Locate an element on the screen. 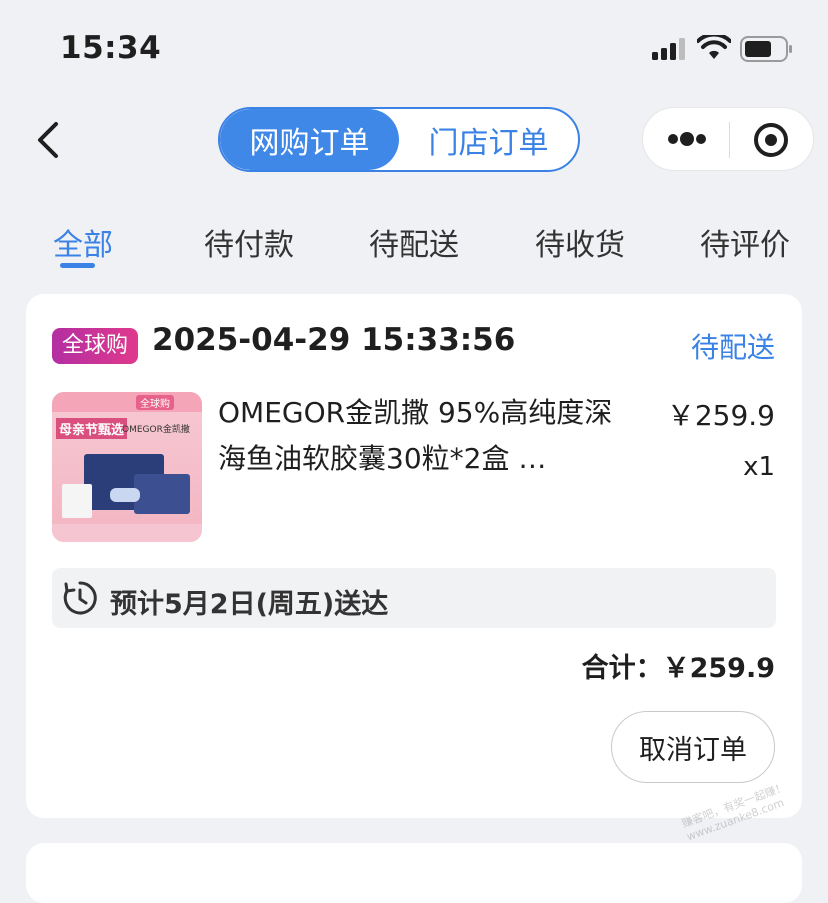 The image size is (828, 903). product-gift-box is located at coordinates (162, 494).